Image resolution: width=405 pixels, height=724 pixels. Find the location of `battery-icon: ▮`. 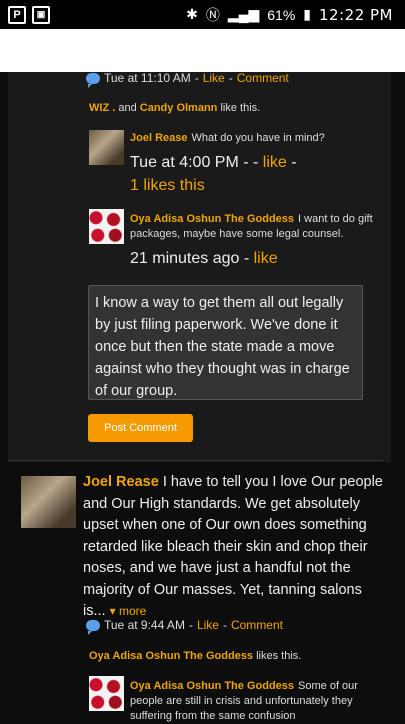

battery-icon: ▮ is located at coordinates (307, 14).